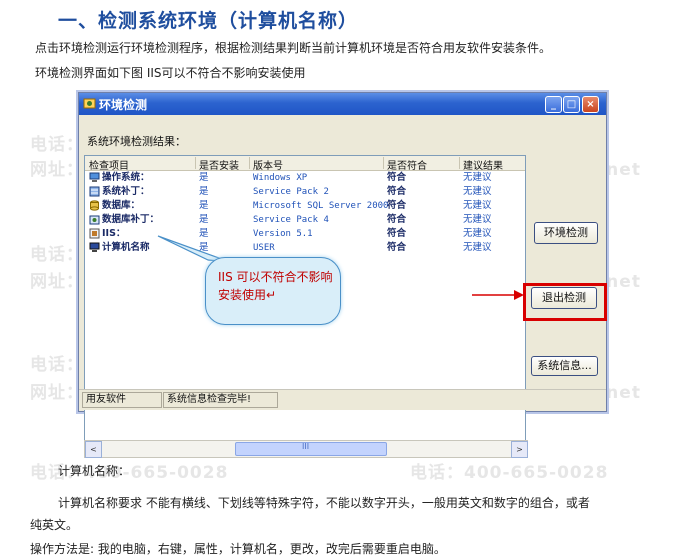 The image size is (680, 559). Describe the element at coordinates (123, 105) in the screenshot. I see `window-title: 环境检测` at that location.